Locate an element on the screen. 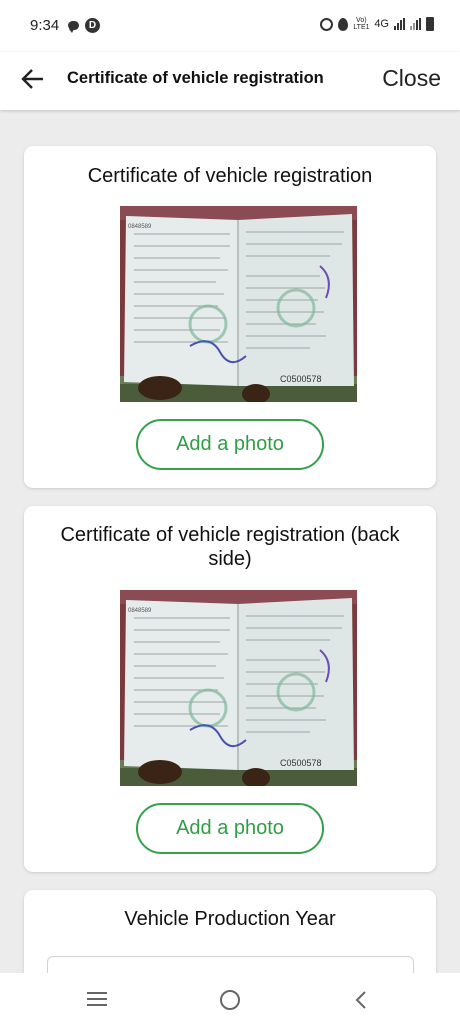 This screenshot has height=1024, width=460. arrow-left-icon is located at coordinates (33, 79).